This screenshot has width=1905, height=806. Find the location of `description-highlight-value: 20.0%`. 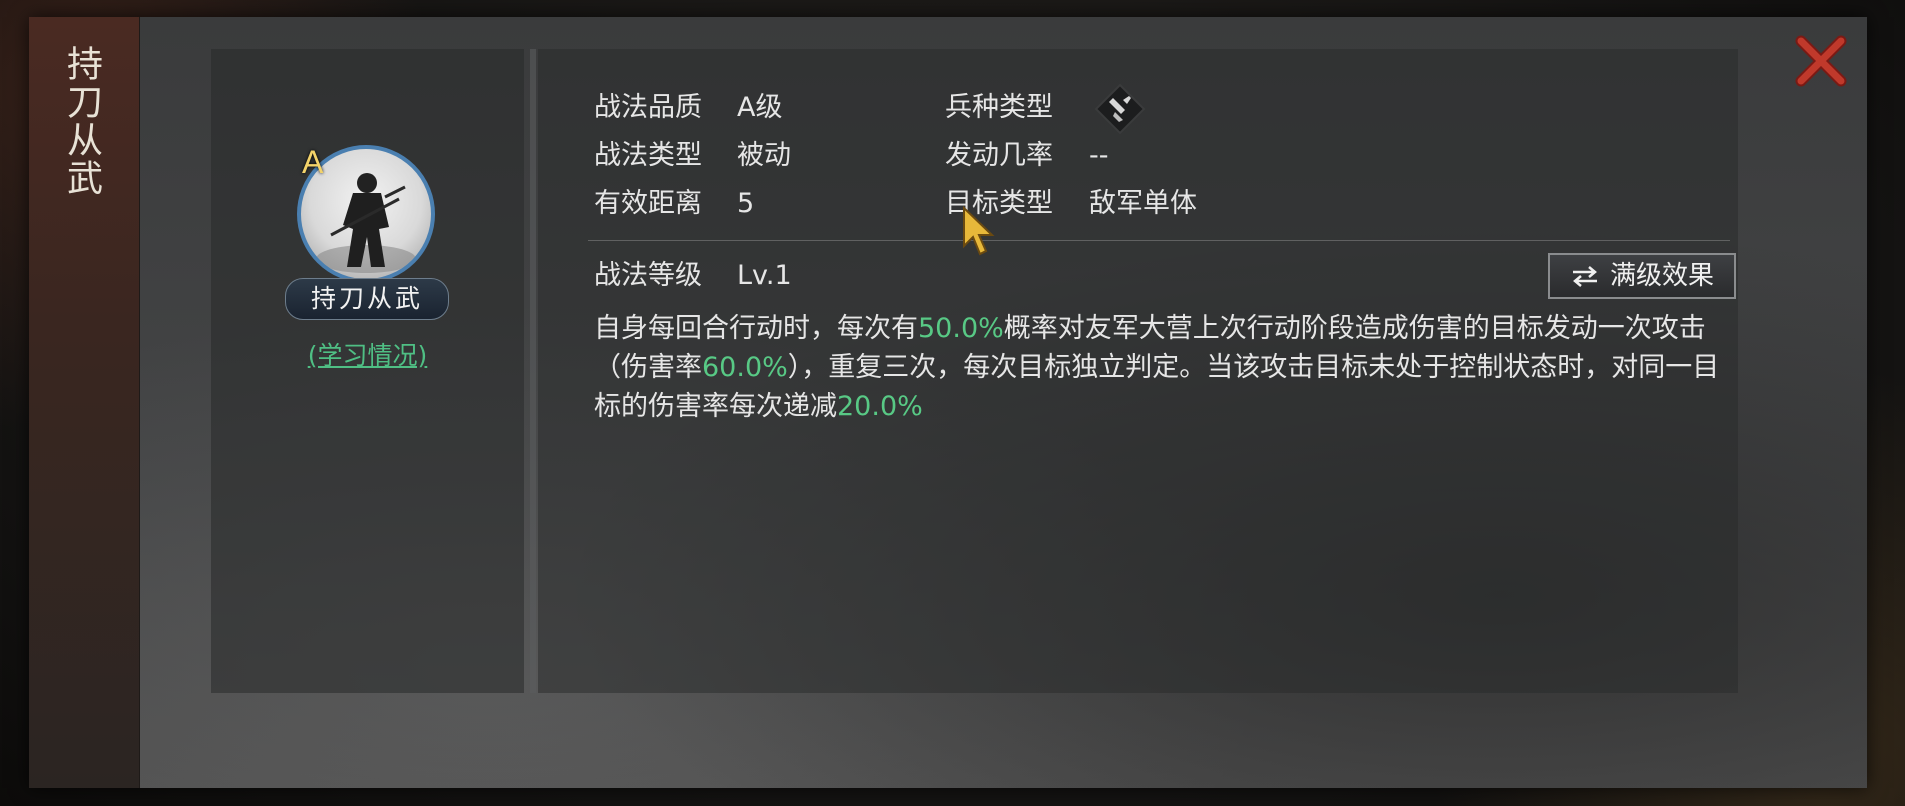

description-highlight-value: 20.0% is located at coordinates (880, 406).